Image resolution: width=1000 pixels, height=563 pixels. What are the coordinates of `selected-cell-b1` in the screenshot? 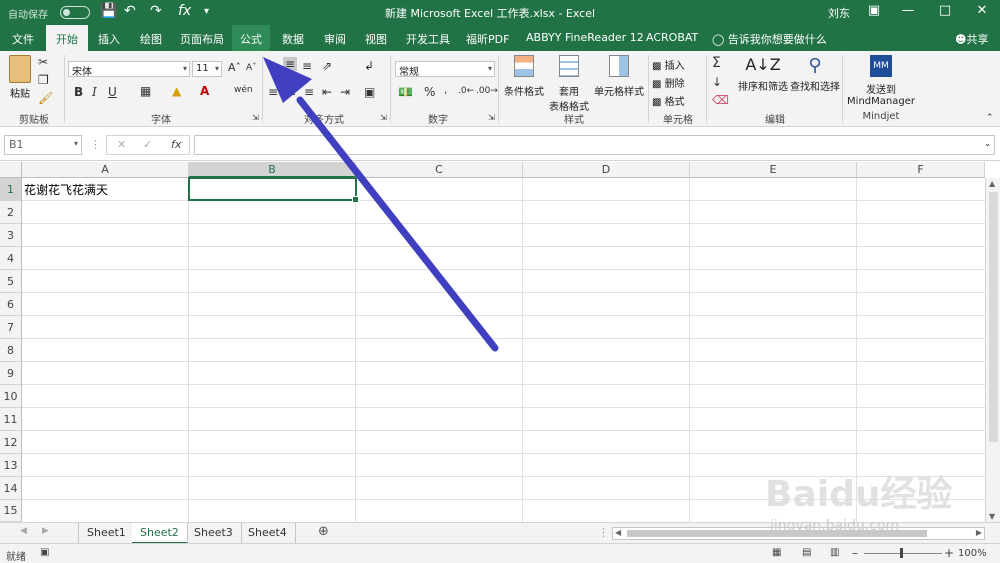 It's located at (273, 190).